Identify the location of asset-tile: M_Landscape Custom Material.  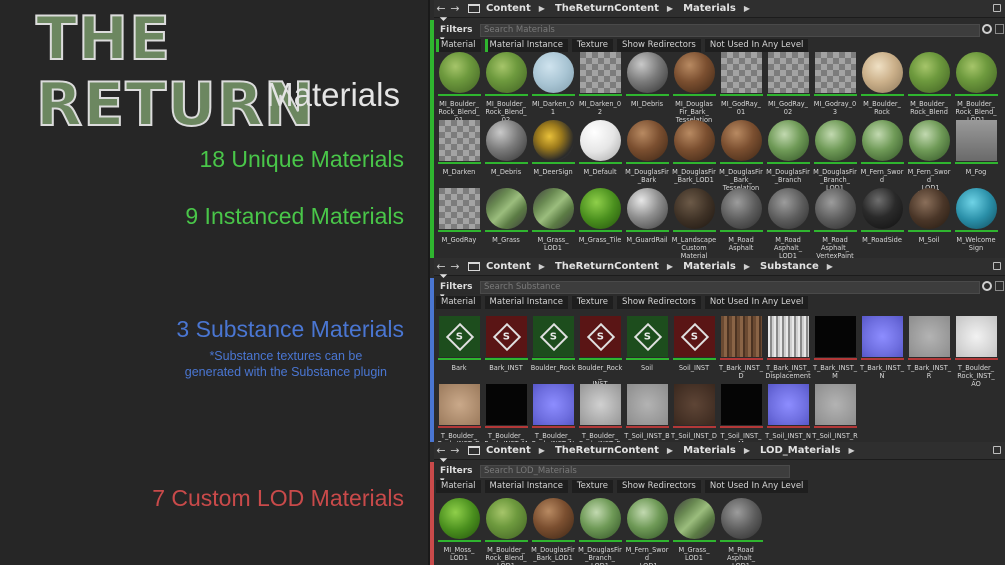
(694, 224).